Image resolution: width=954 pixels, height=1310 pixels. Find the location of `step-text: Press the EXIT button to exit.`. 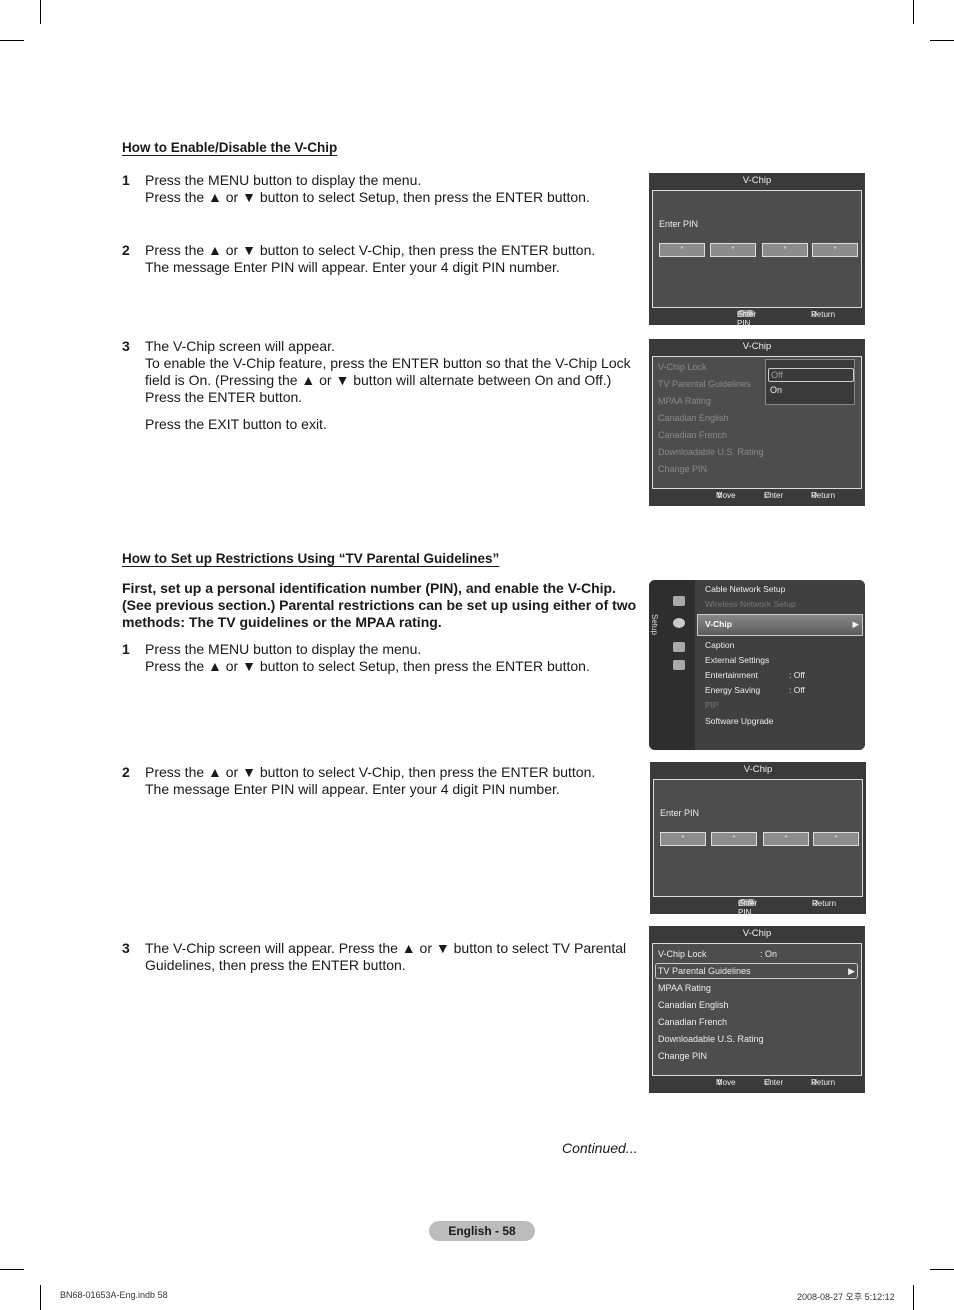

step-text: Press the EXIT button to exit. is located at coordinates (236, 424).